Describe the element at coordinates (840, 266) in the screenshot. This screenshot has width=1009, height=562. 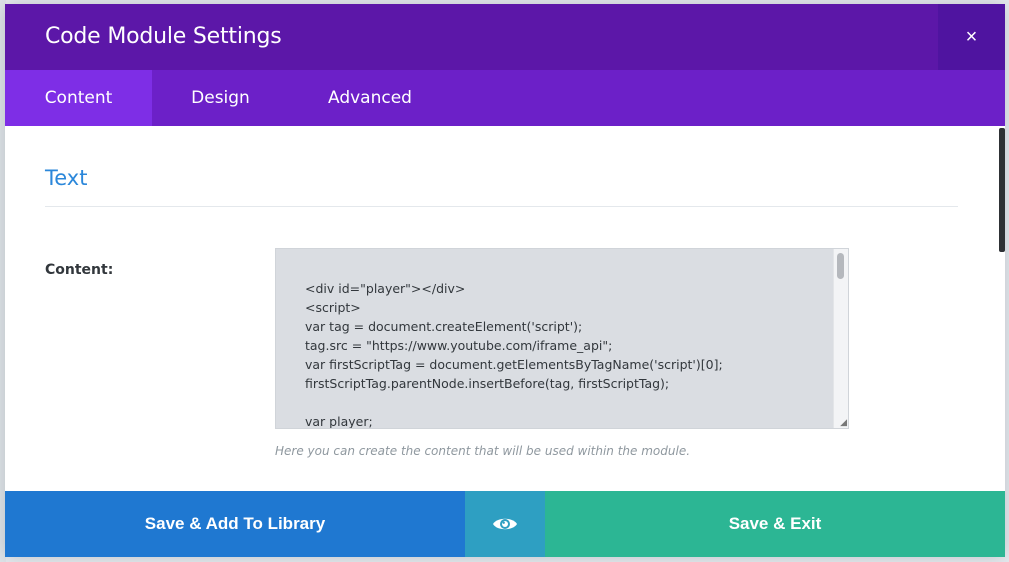
I see `code-scrollbar-thumb` at that location.